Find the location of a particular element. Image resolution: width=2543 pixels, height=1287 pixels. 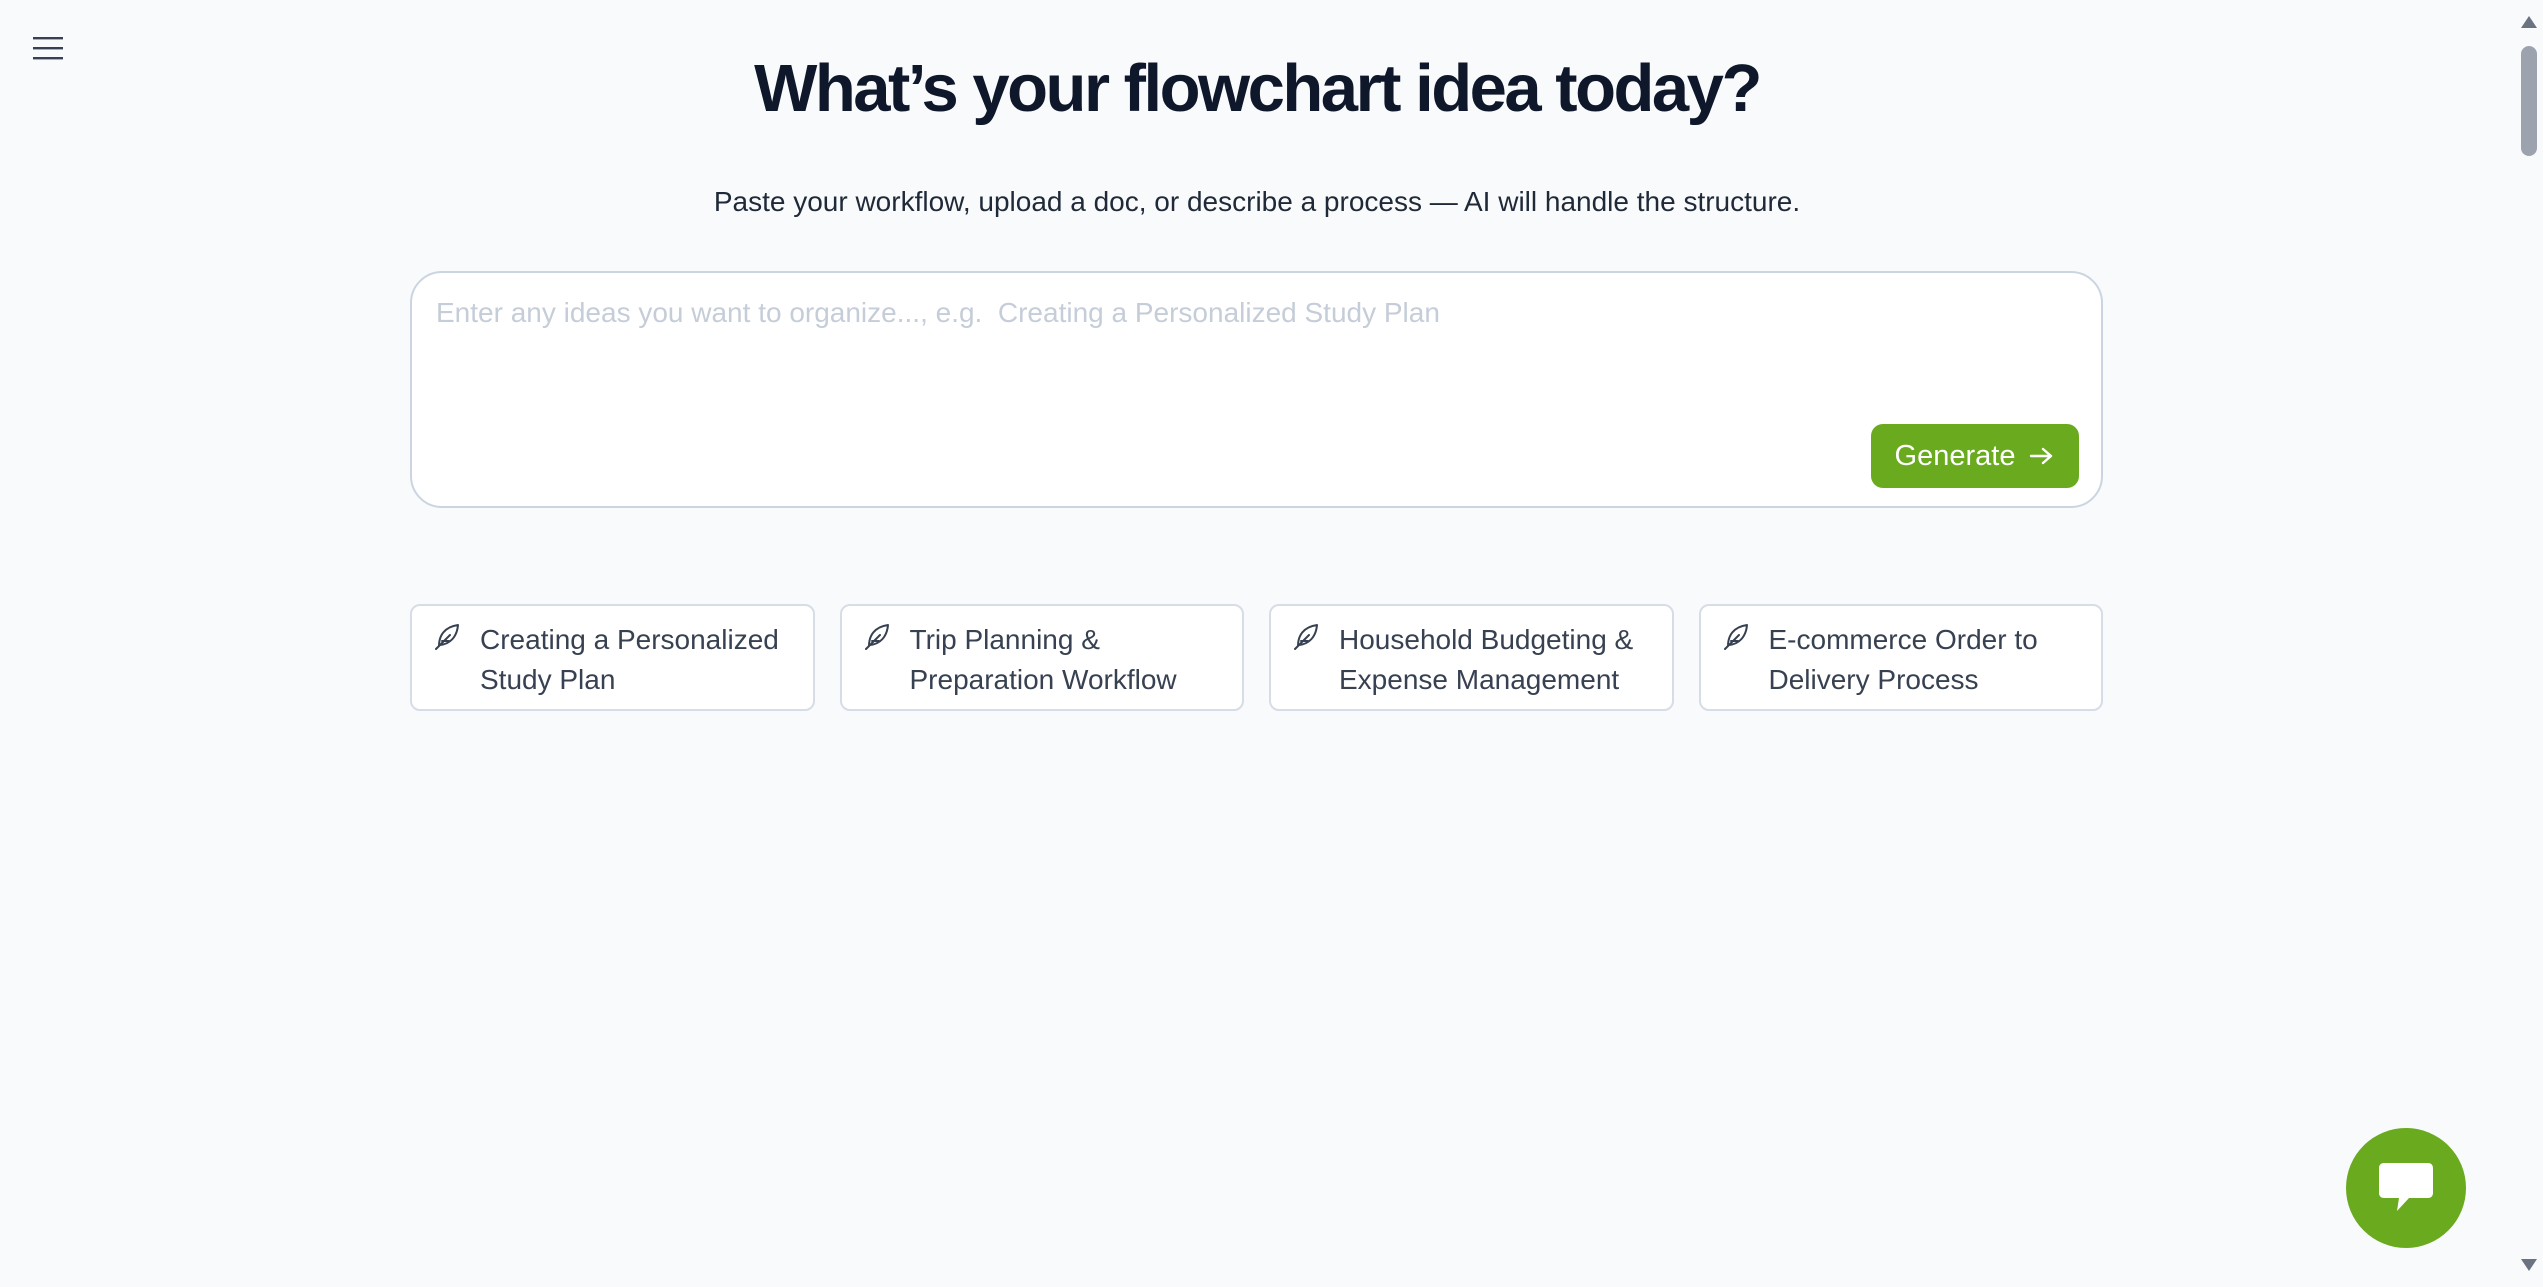

scroll-up-arrow-icon is located at coordinates (2529, 22).